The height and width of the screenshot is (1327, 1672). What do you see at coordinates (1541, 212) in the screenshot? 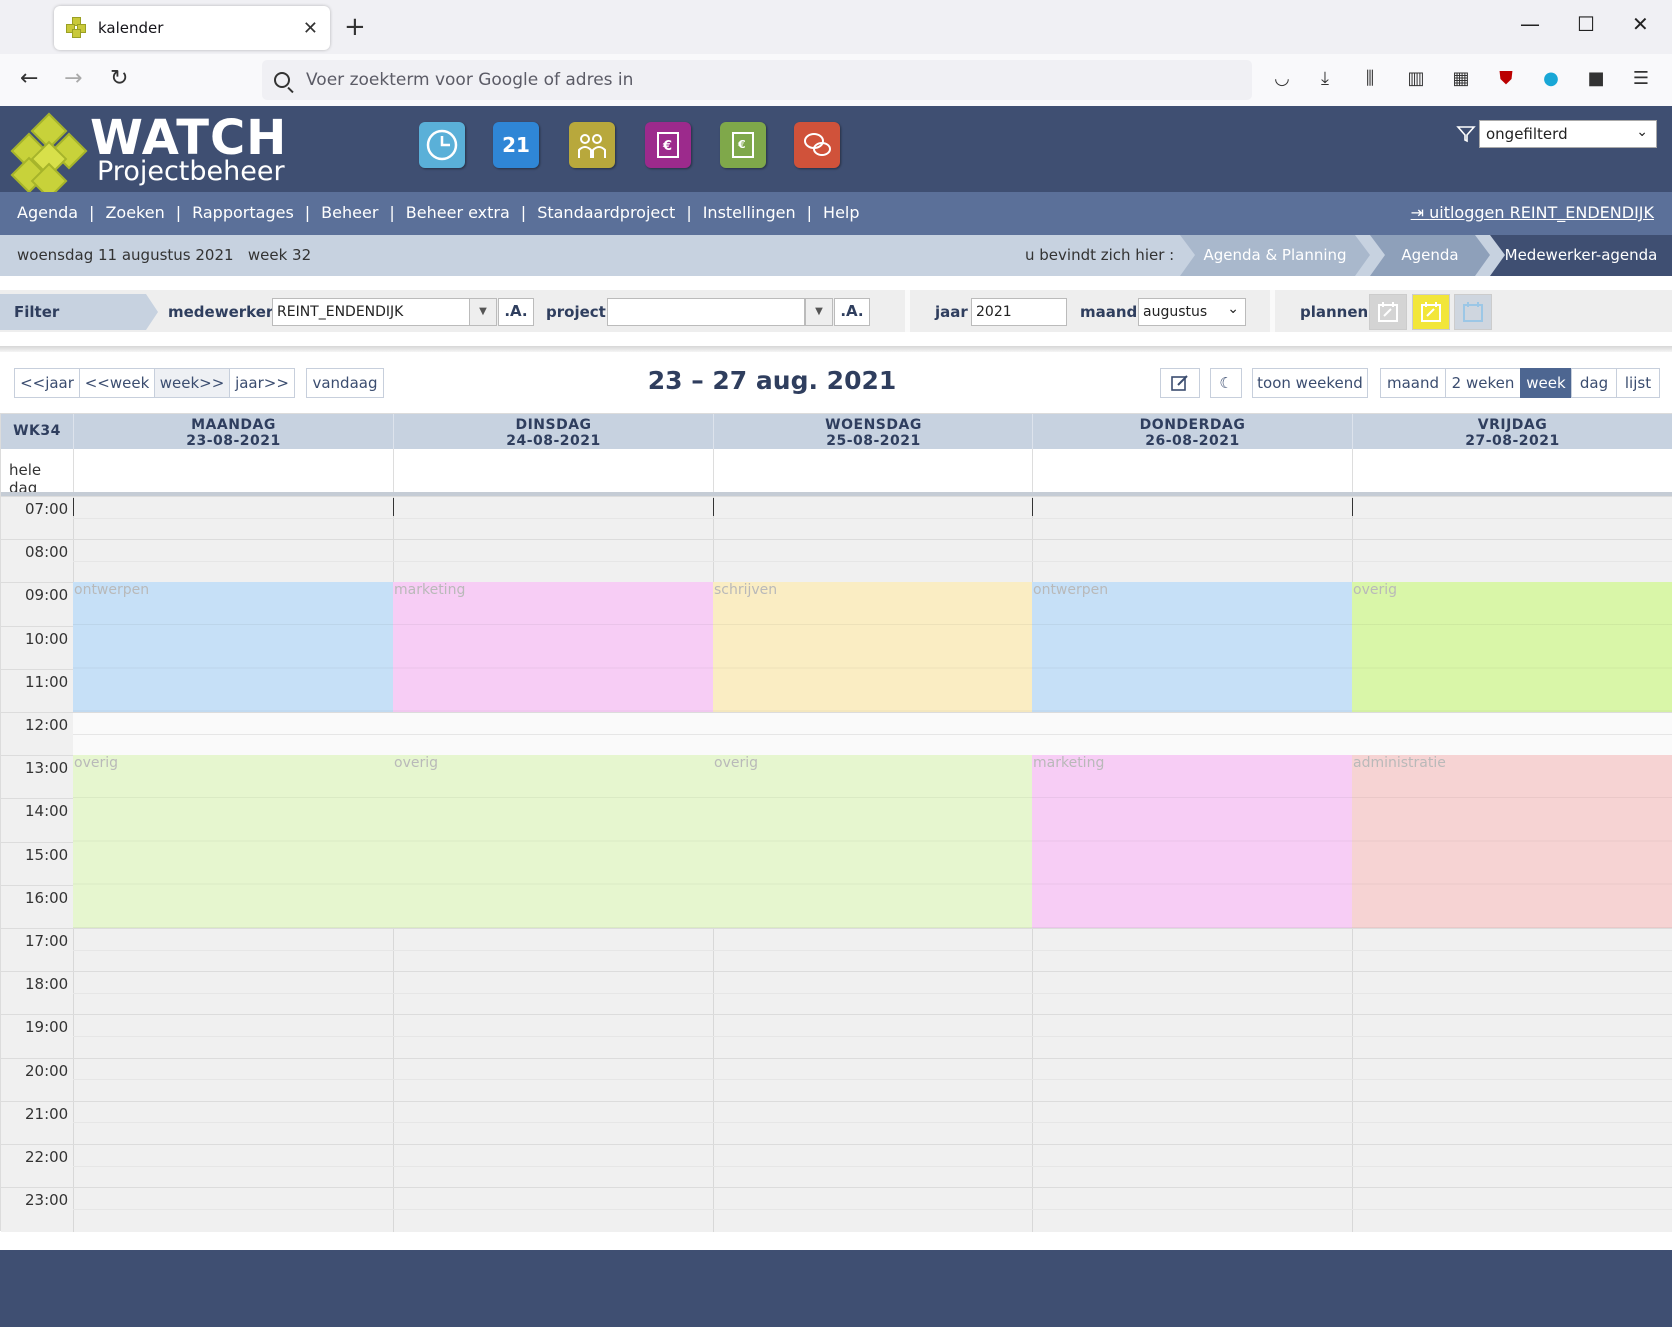
I see `logout-label: uitloggen REINT_ENDENDIJK` at bounding box center [1541, 212].